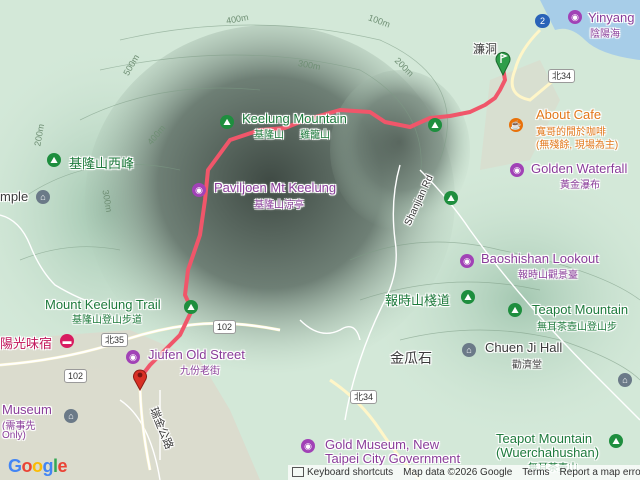 The height and width of the screenshot is (480, 640). Describe the element at coordinates (540, 258) in the screenshot. I see `poi-baoshishan-lookout: Baoshishan Lookout` at that location.